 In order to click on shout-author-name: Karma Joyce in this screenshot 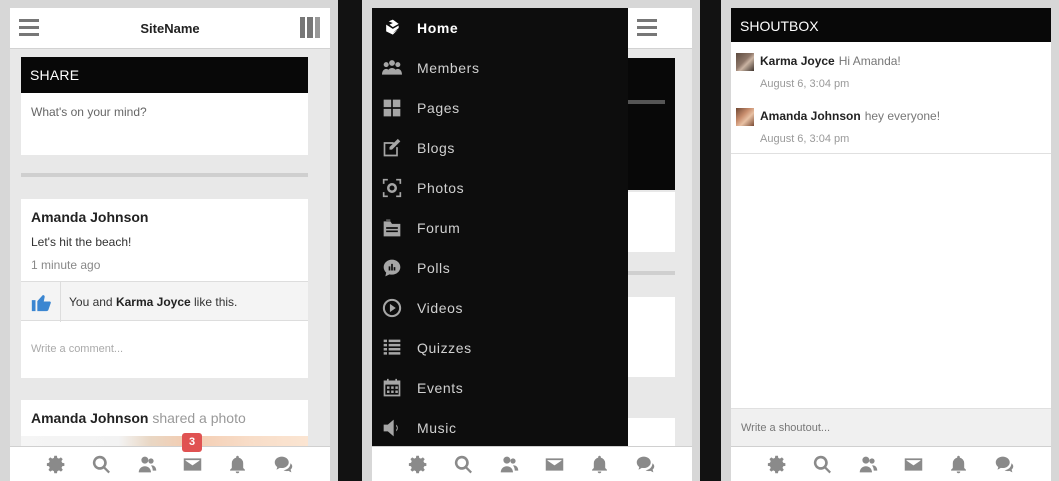, I will do `click(797, 61)`.